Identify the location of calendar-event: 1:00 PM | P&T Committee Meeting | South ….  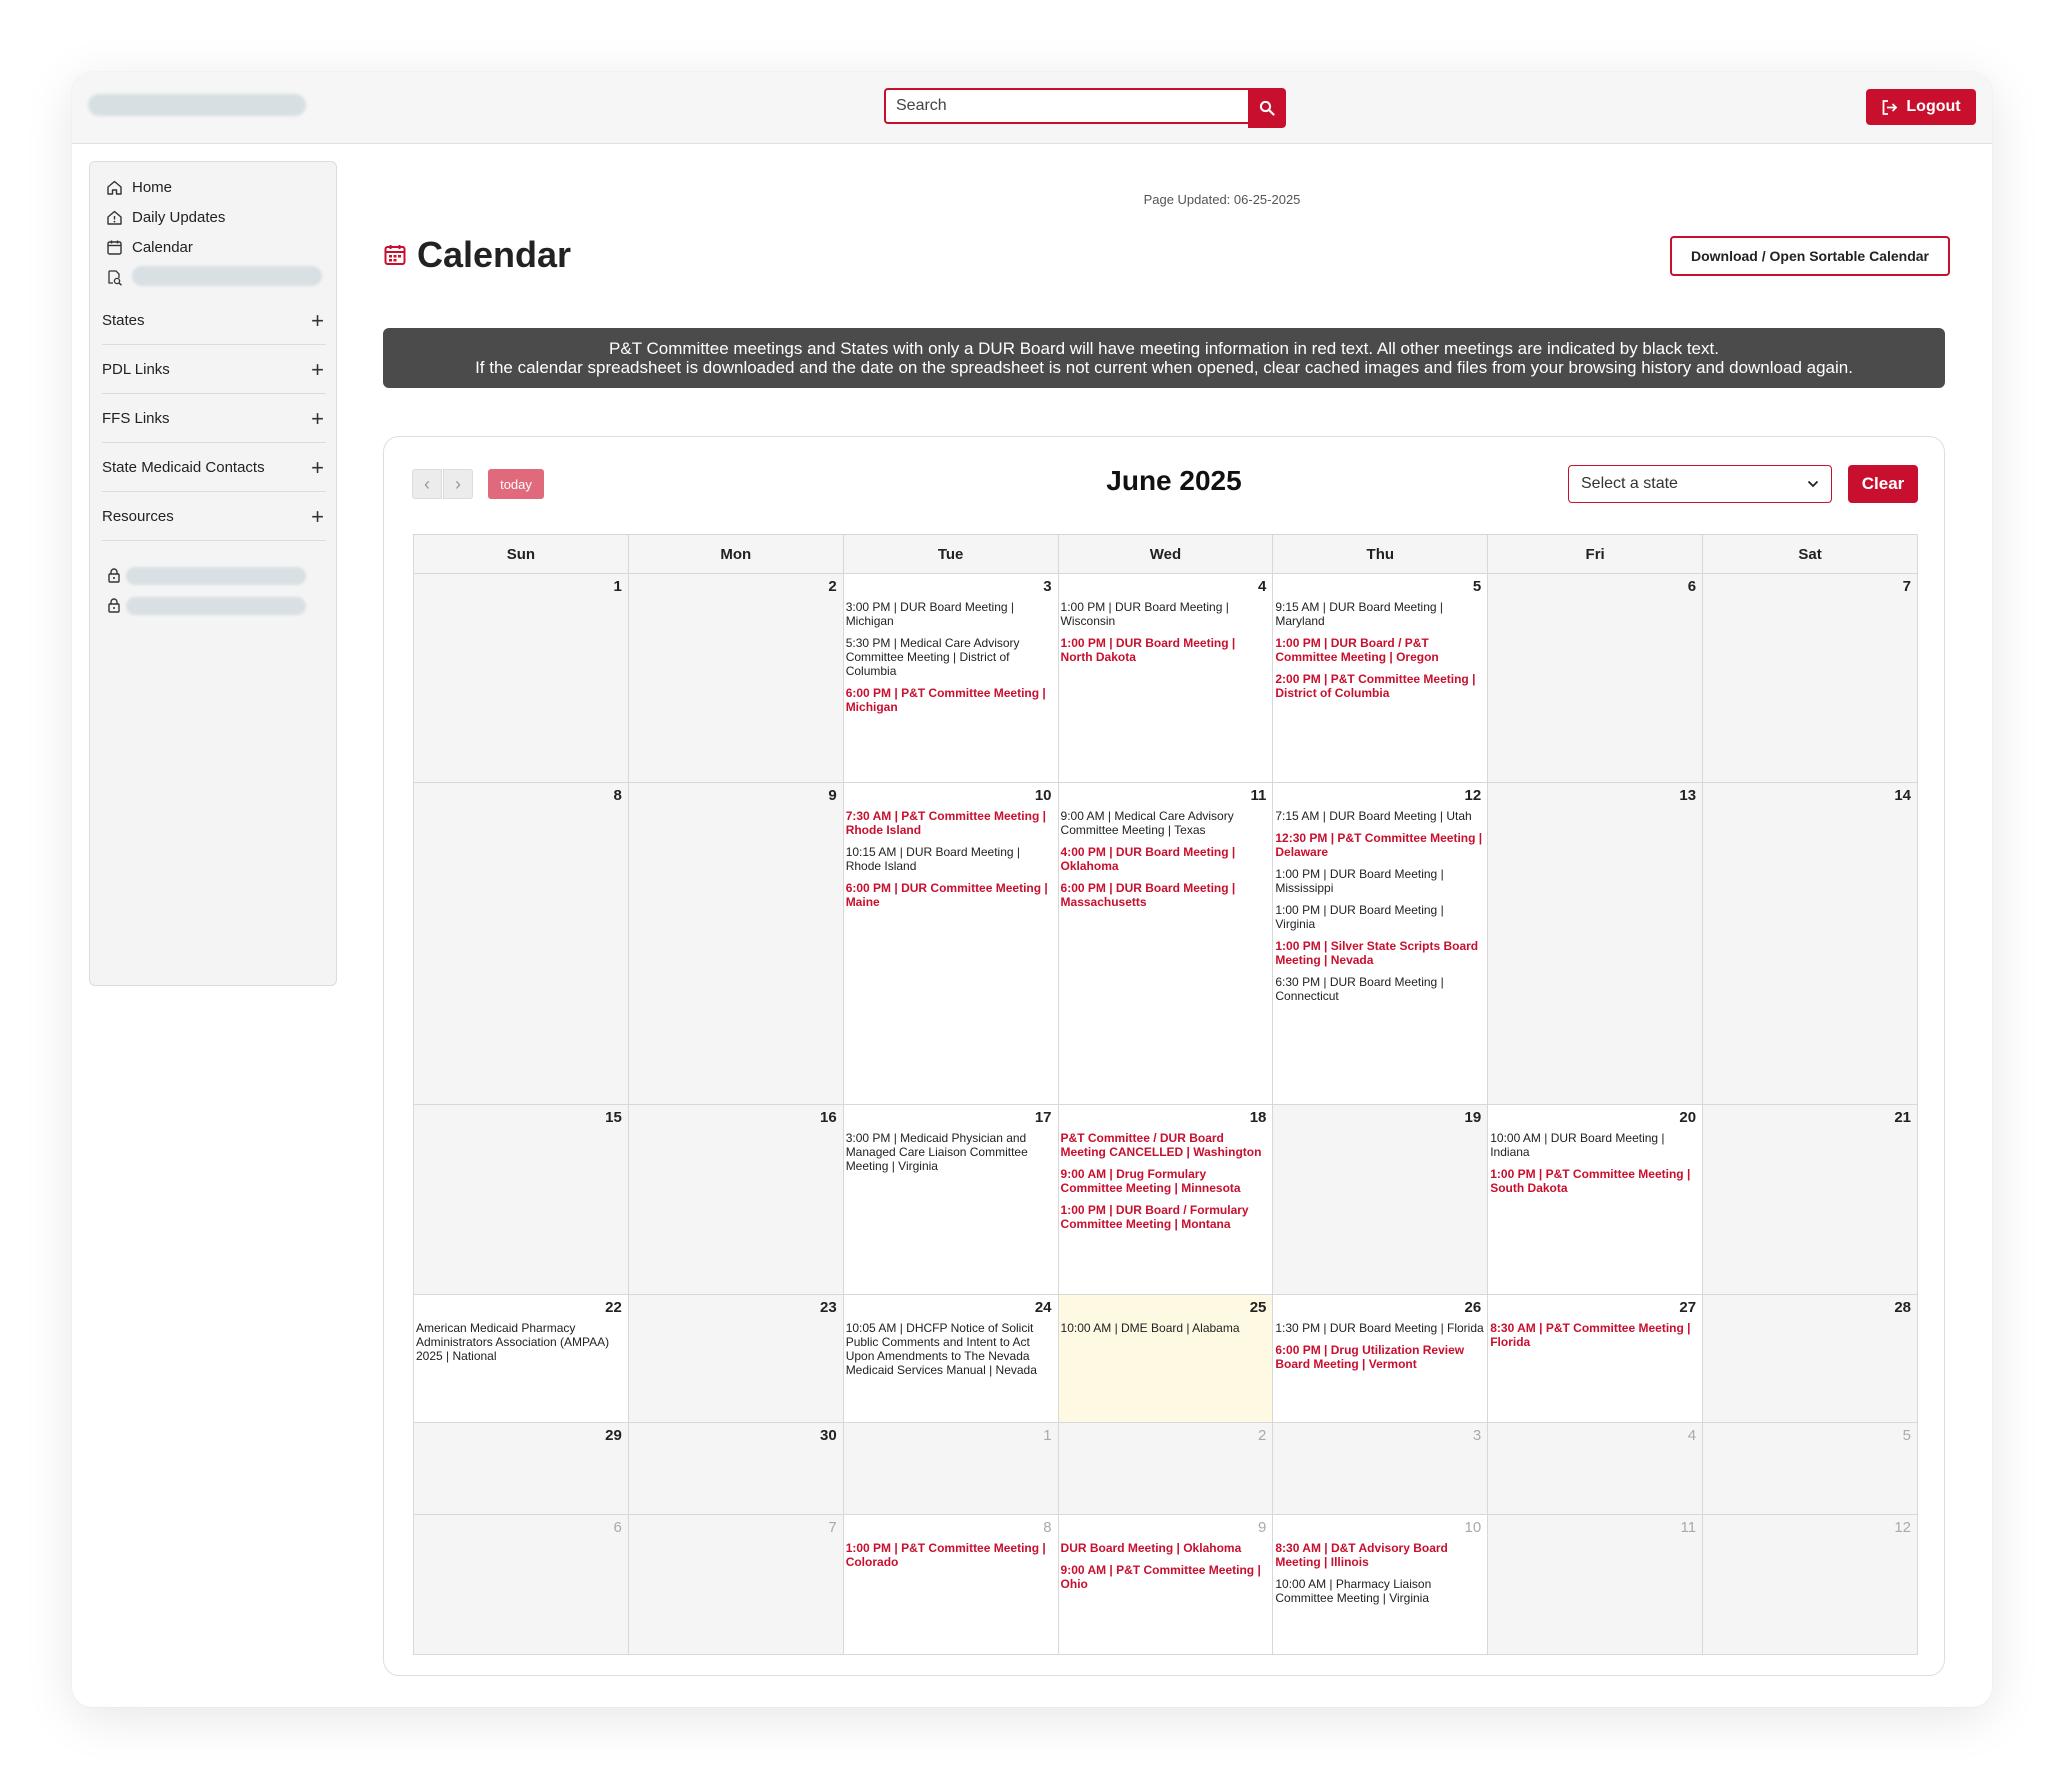
(1595, 1181).